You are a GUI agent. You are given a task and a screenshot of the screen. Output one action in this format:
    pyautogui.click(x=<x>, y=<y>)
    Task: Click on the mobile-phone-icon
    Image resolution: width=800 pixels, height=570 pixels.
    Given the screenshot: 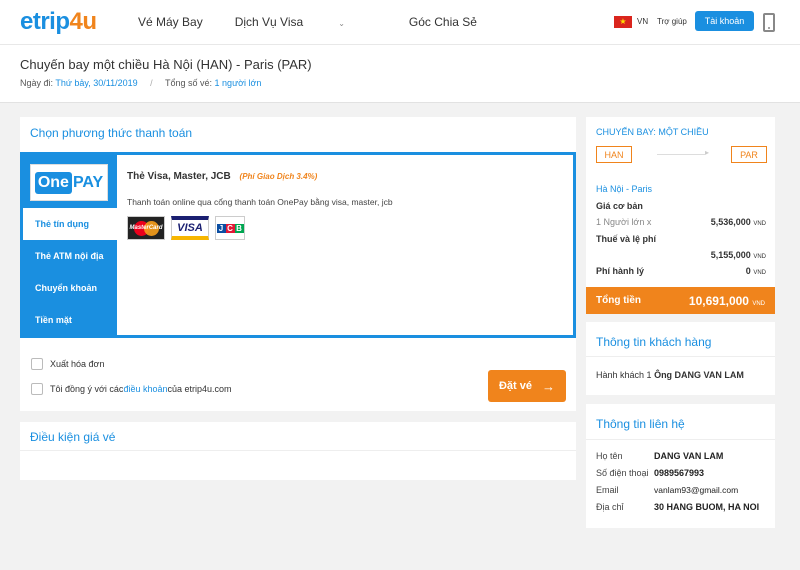 What is the action you would take?
    pyautogui.click(x=769, y=22)
    